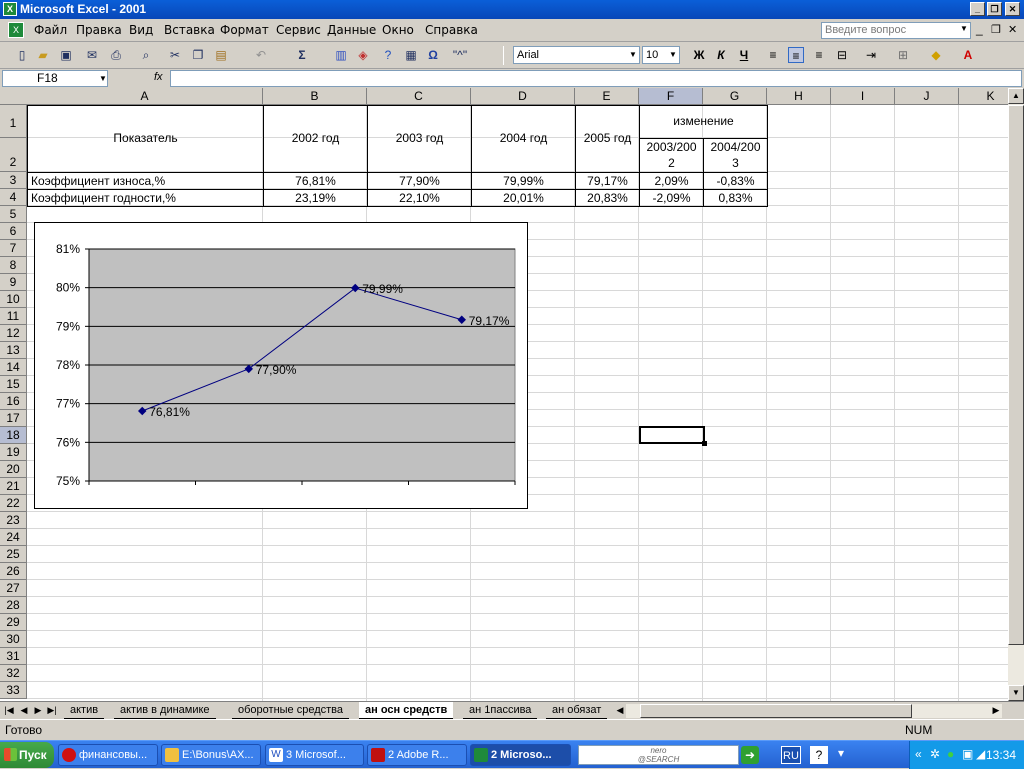  Describe the element at coordinates (658, 755) in the screenshot. I see `nero-search-box: nero @SEARCH` at that location.